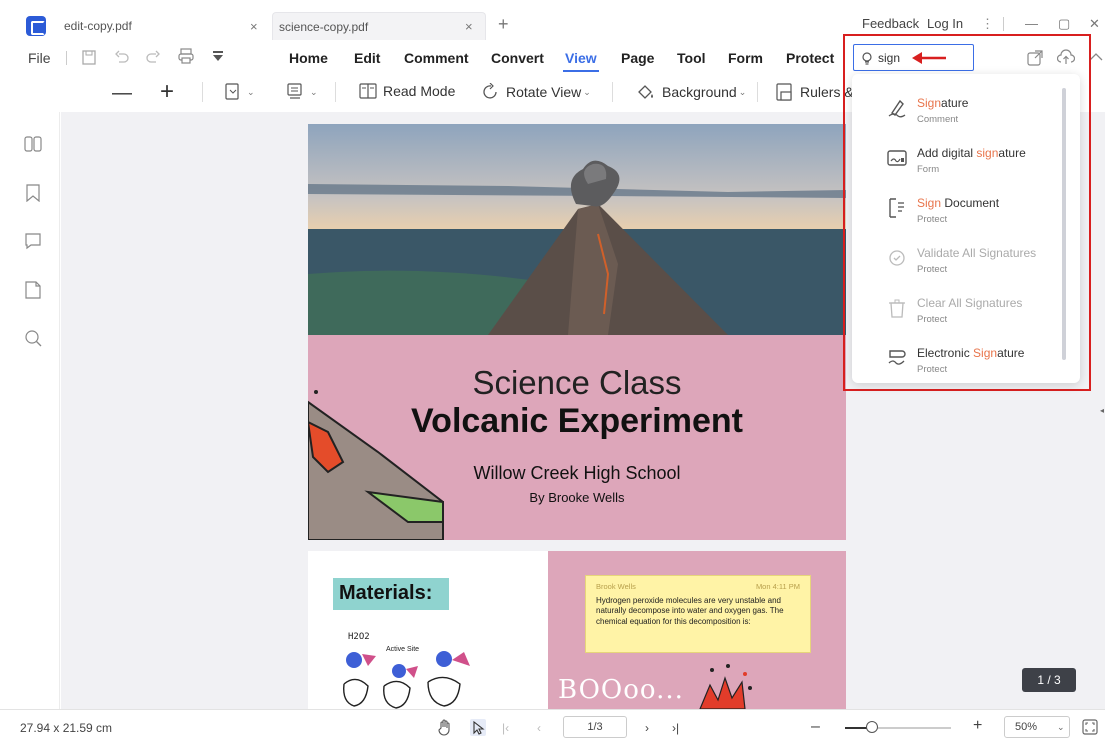 This screenshot has height=740, width=1105. I want to click on fit-screen-icon, so click(1090, 727).